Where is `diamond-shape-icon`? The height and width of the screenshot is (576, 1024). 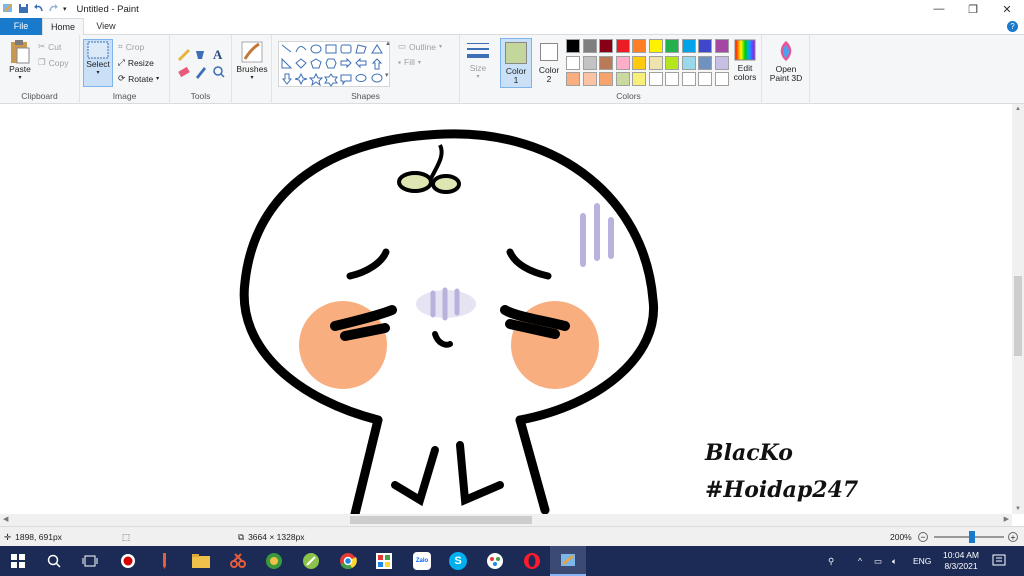 diamond-shape-icon is located at coordinates (301, 63).